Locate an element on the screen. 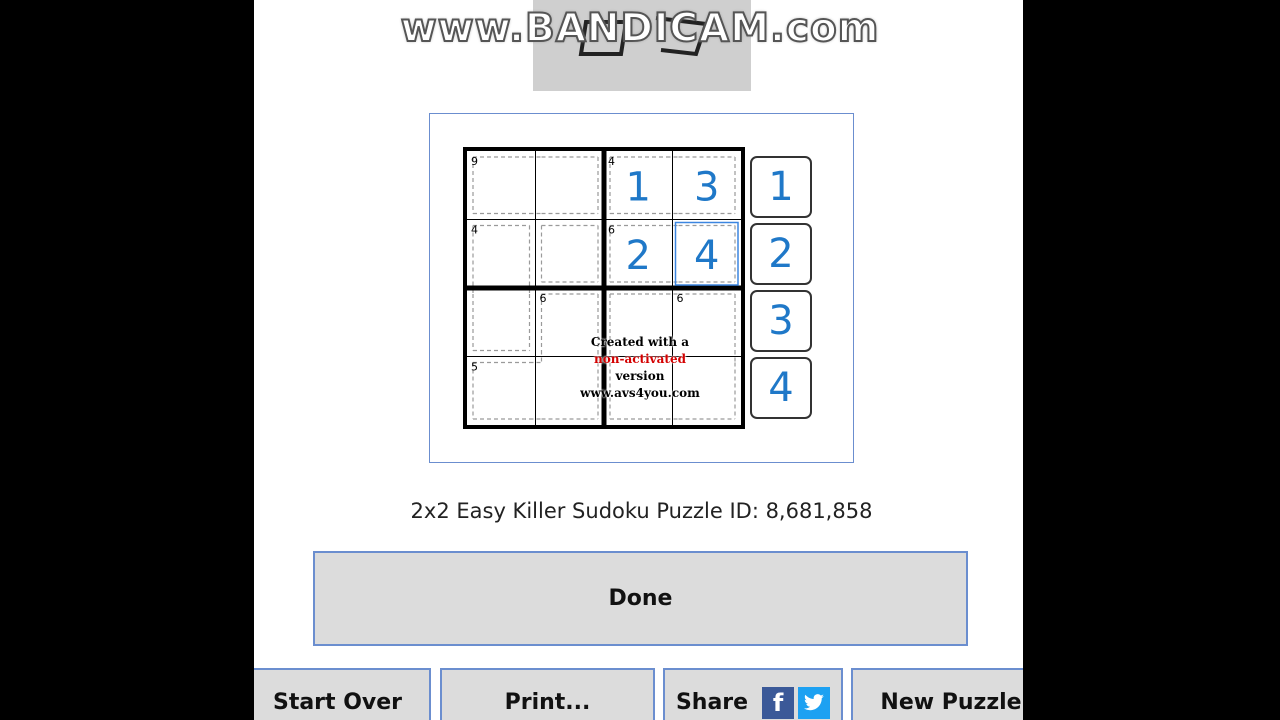 The width and height of the screenshot is (1280, 720). cell-digit: 1 is located at coordinates (638, 187).